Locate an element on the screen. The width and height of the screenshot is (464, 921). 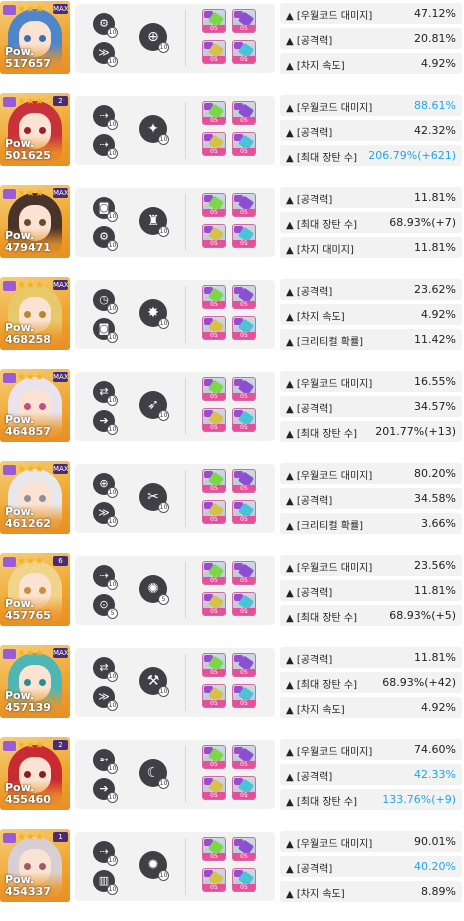
stat-name: ▲ [크리티컬 확률] is located at coordinates (325, 526).